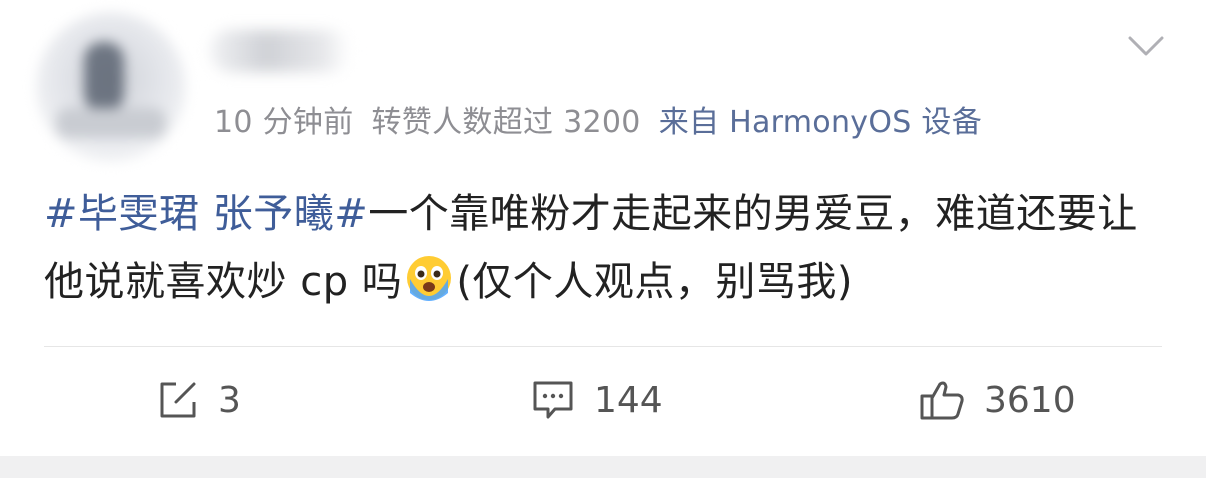 The height and width of the screenshot is (478, 1206). I want to click on post-time: 10 分钟前, so click(284, 122).